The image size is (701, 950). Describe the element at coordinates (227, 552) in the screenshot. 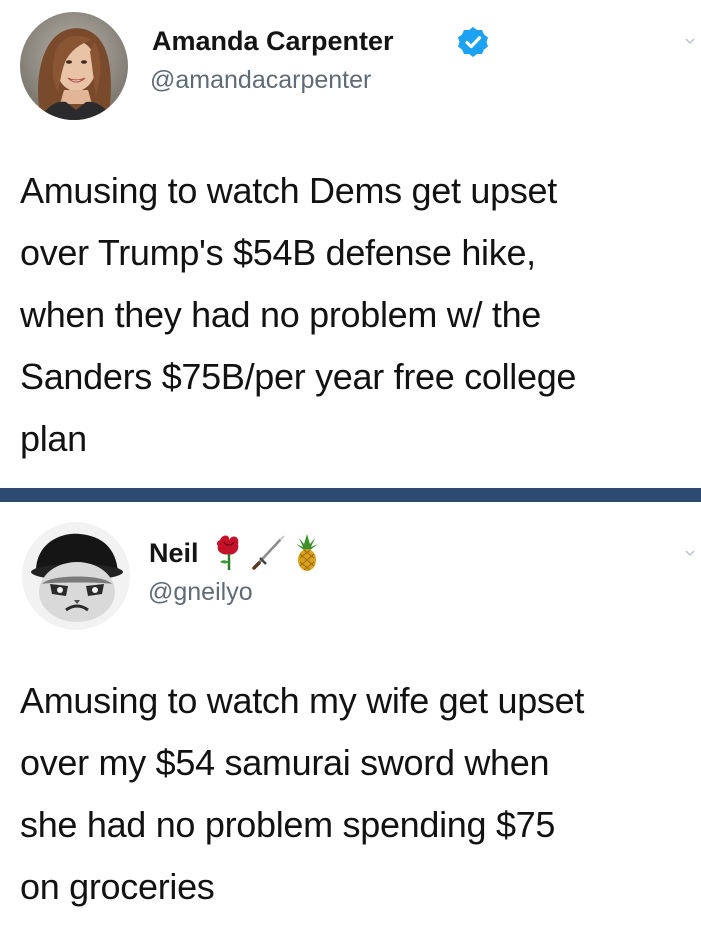

I see `rose-icon` at that location.